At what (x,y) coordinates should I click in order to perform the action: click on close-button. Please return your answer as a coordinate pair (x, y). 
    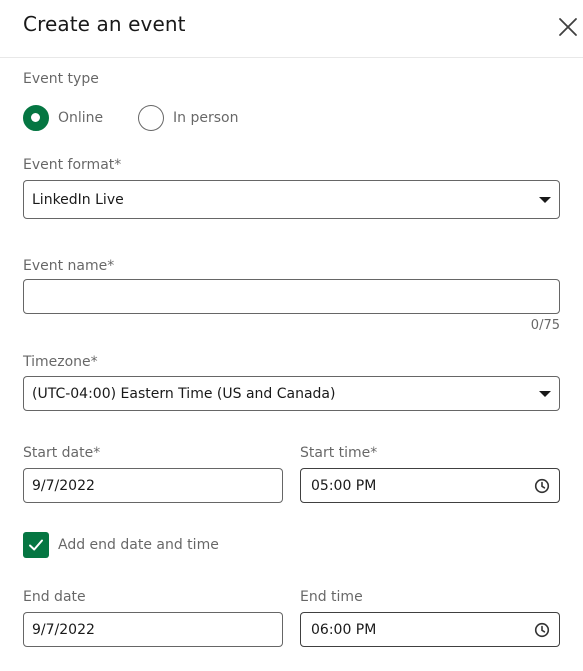
    Looking at the image, I should click on (568, 27).